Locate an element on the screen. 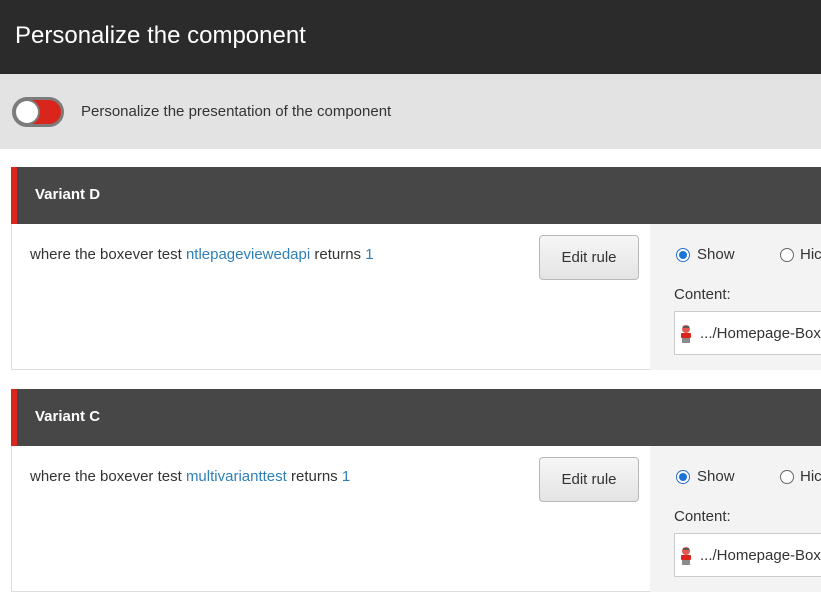  variant-header-d: Variant D is located at coordinates (416, 195).